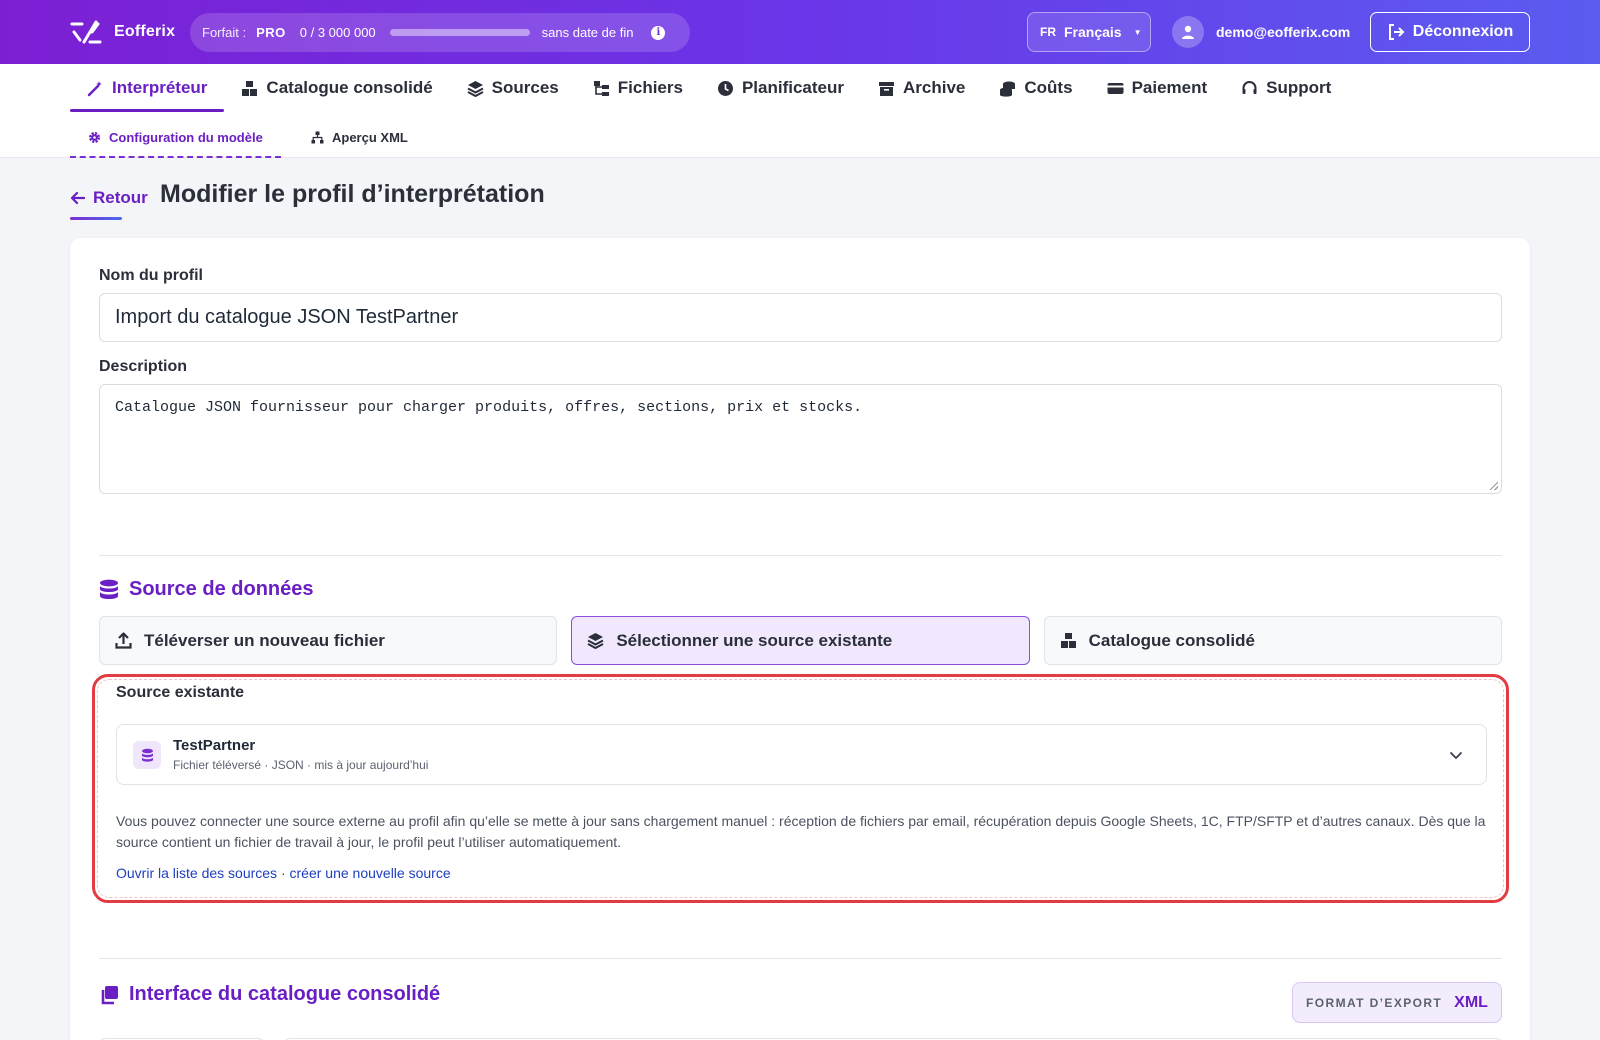 The image size is (1600, 1040). What do you see at coordinates (587, 32) in the screenshot?
I see `plan-expiry: sans date de fin` at bounding box center [587, 32].